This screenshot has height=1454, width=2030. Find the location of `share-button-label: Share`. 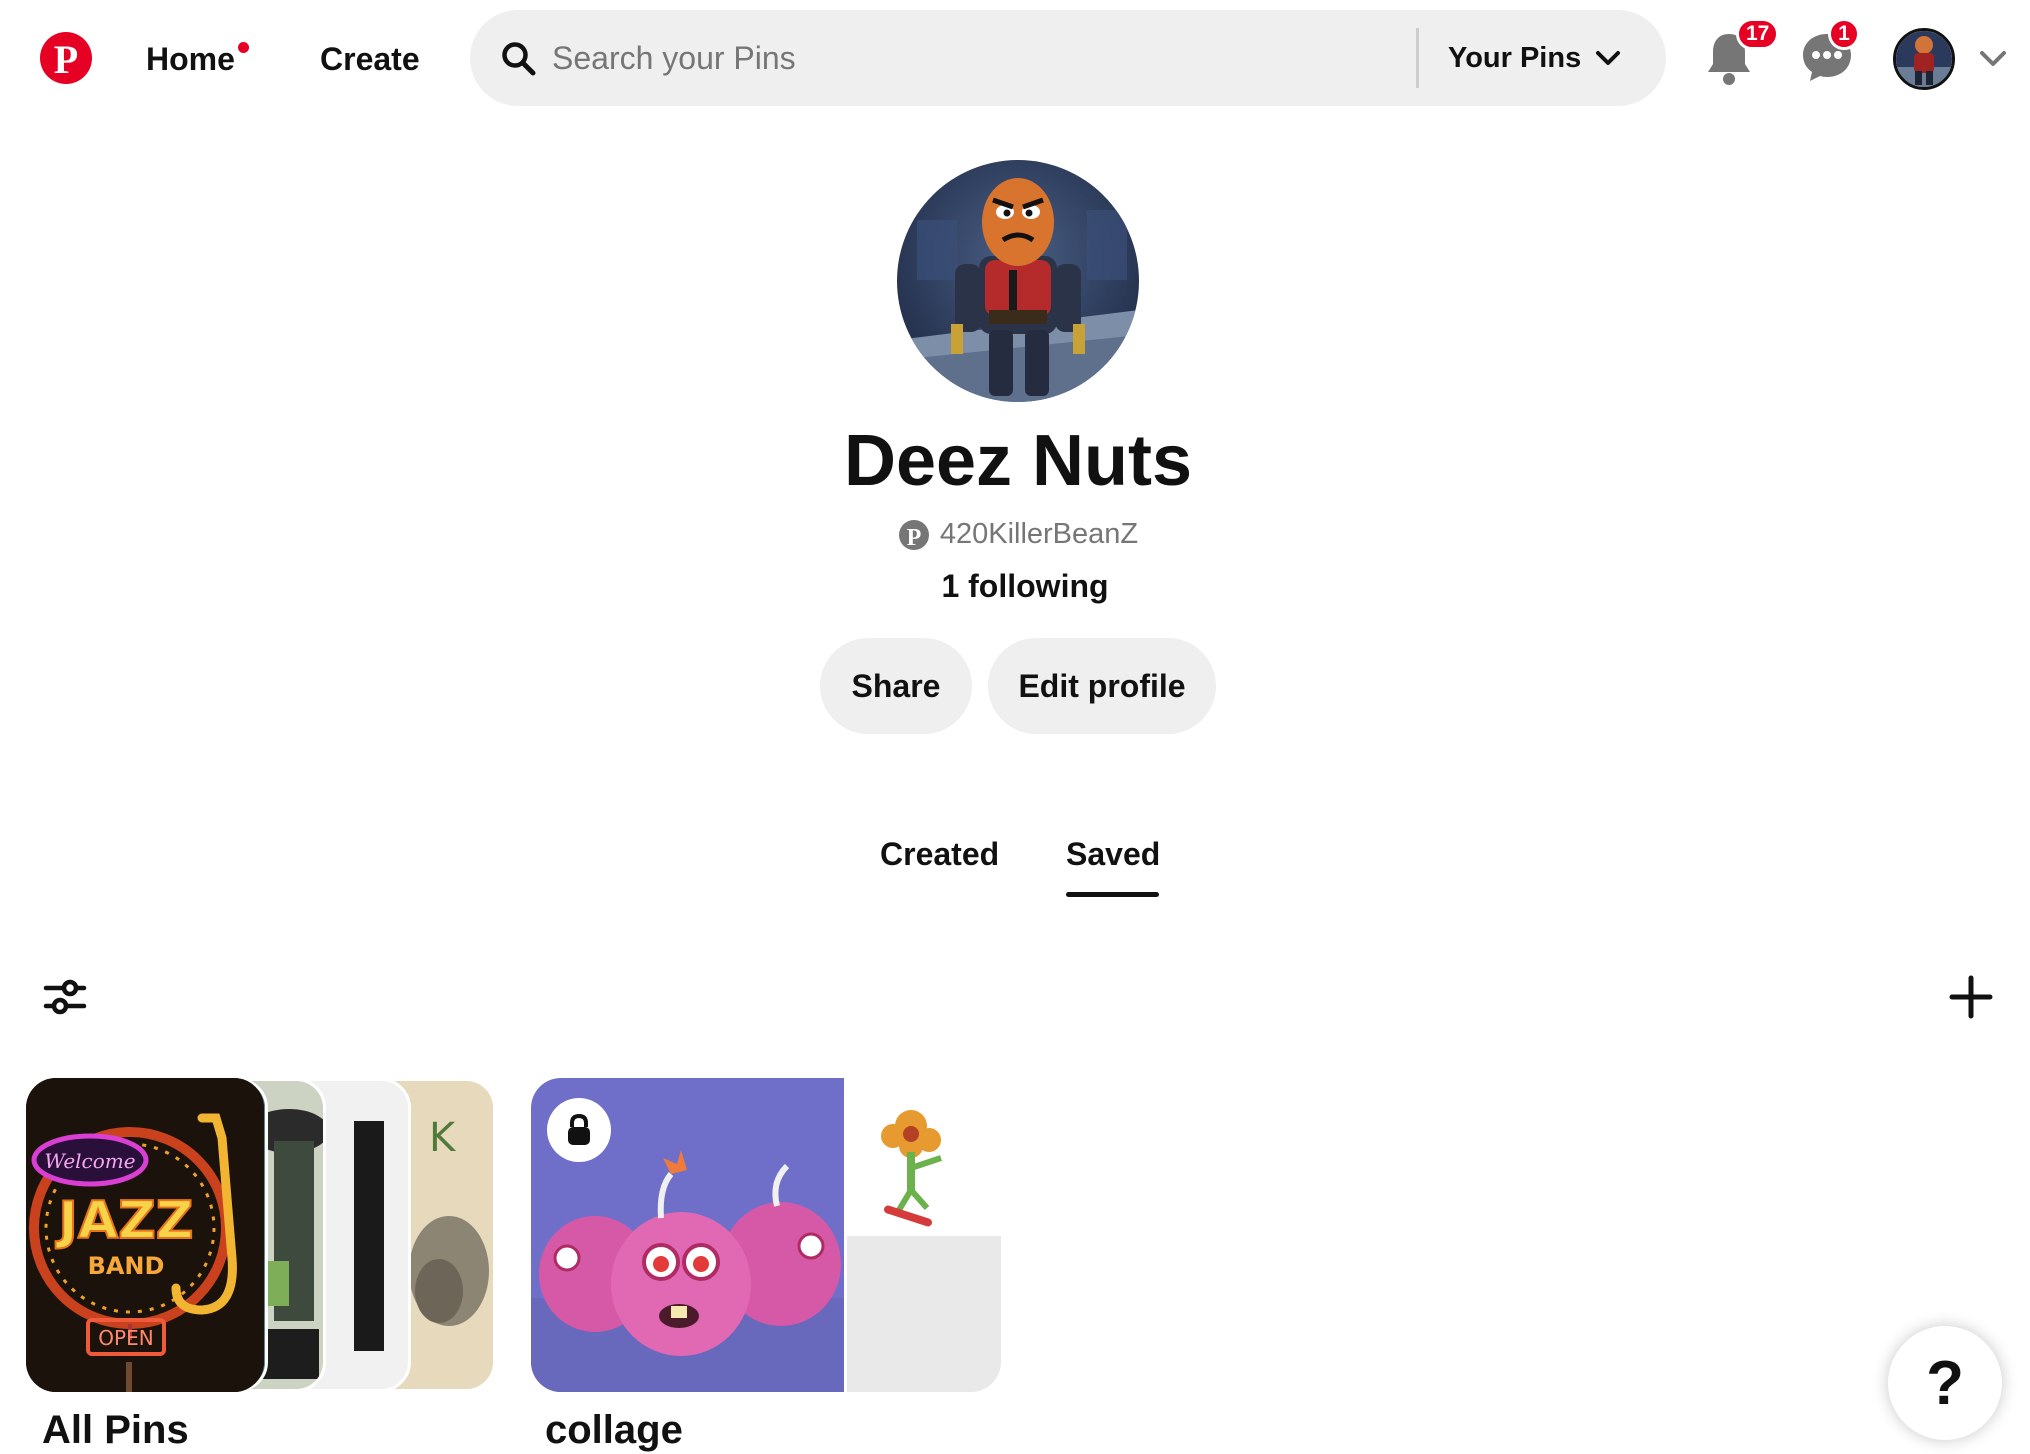

share-button-label: Share is located at coordinates (896, 685).